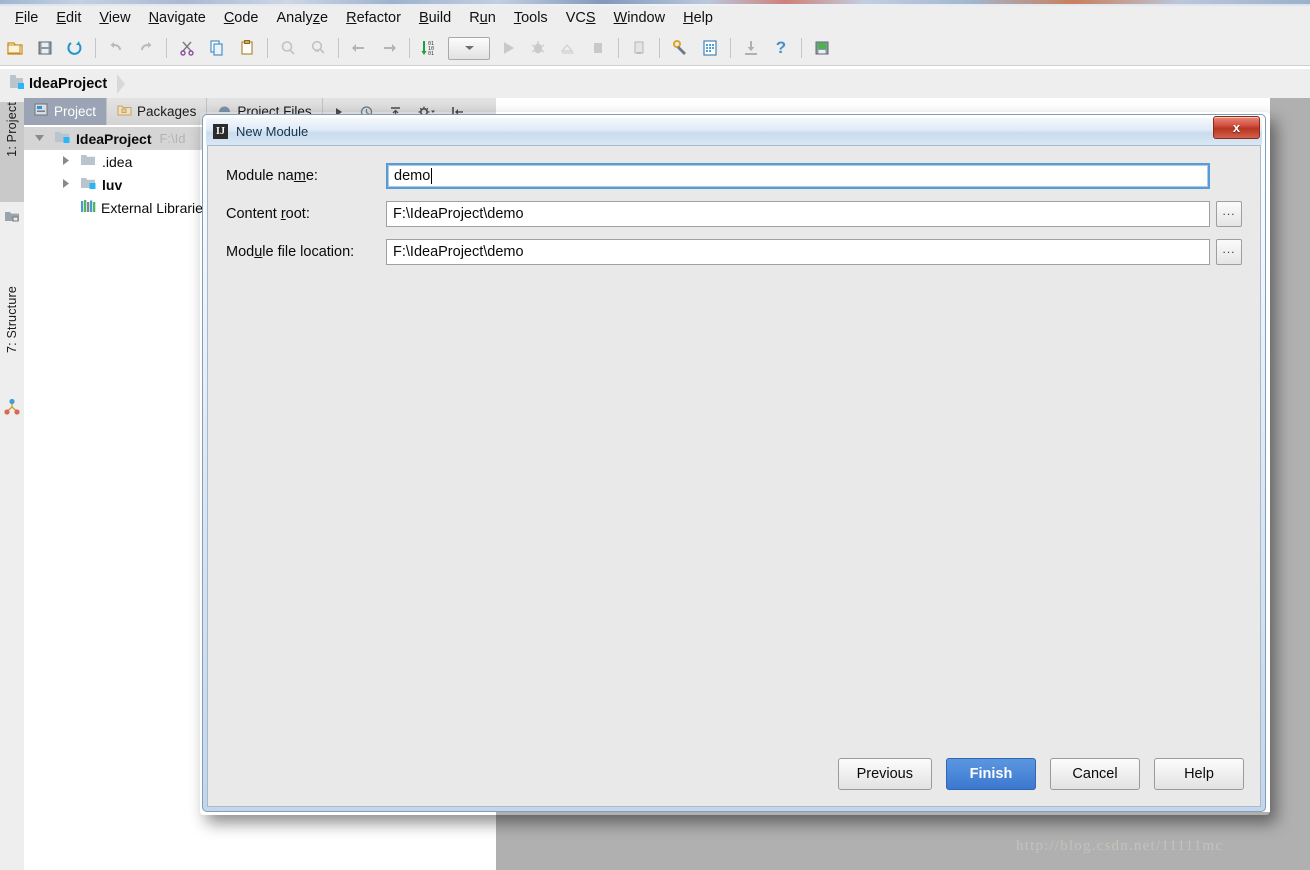 This screenshot has width=1310, height=870. What do you see at coordinates (482, 18) in the screenshot?
I see `menu-item-run: Run` at bounding box center [482, 18].